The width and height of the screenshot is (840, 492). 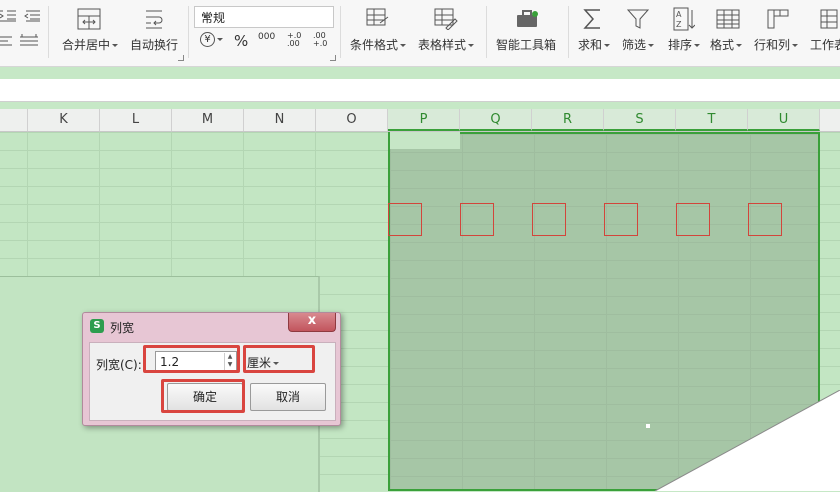 I want to click on format-button: 格式, so click(x=728, y=31).